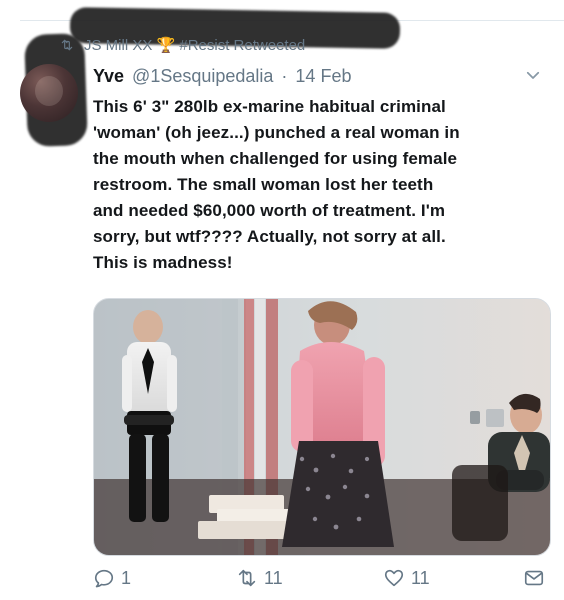 Image resolution: width=564 pixels, height=600 pixels. What do you see at coordinates (195, 45) in the screenshot?
I see `retweet-notice-text: JS Mill XX 🏆 #Resist Retweeted` at bounding box center [195, 45].